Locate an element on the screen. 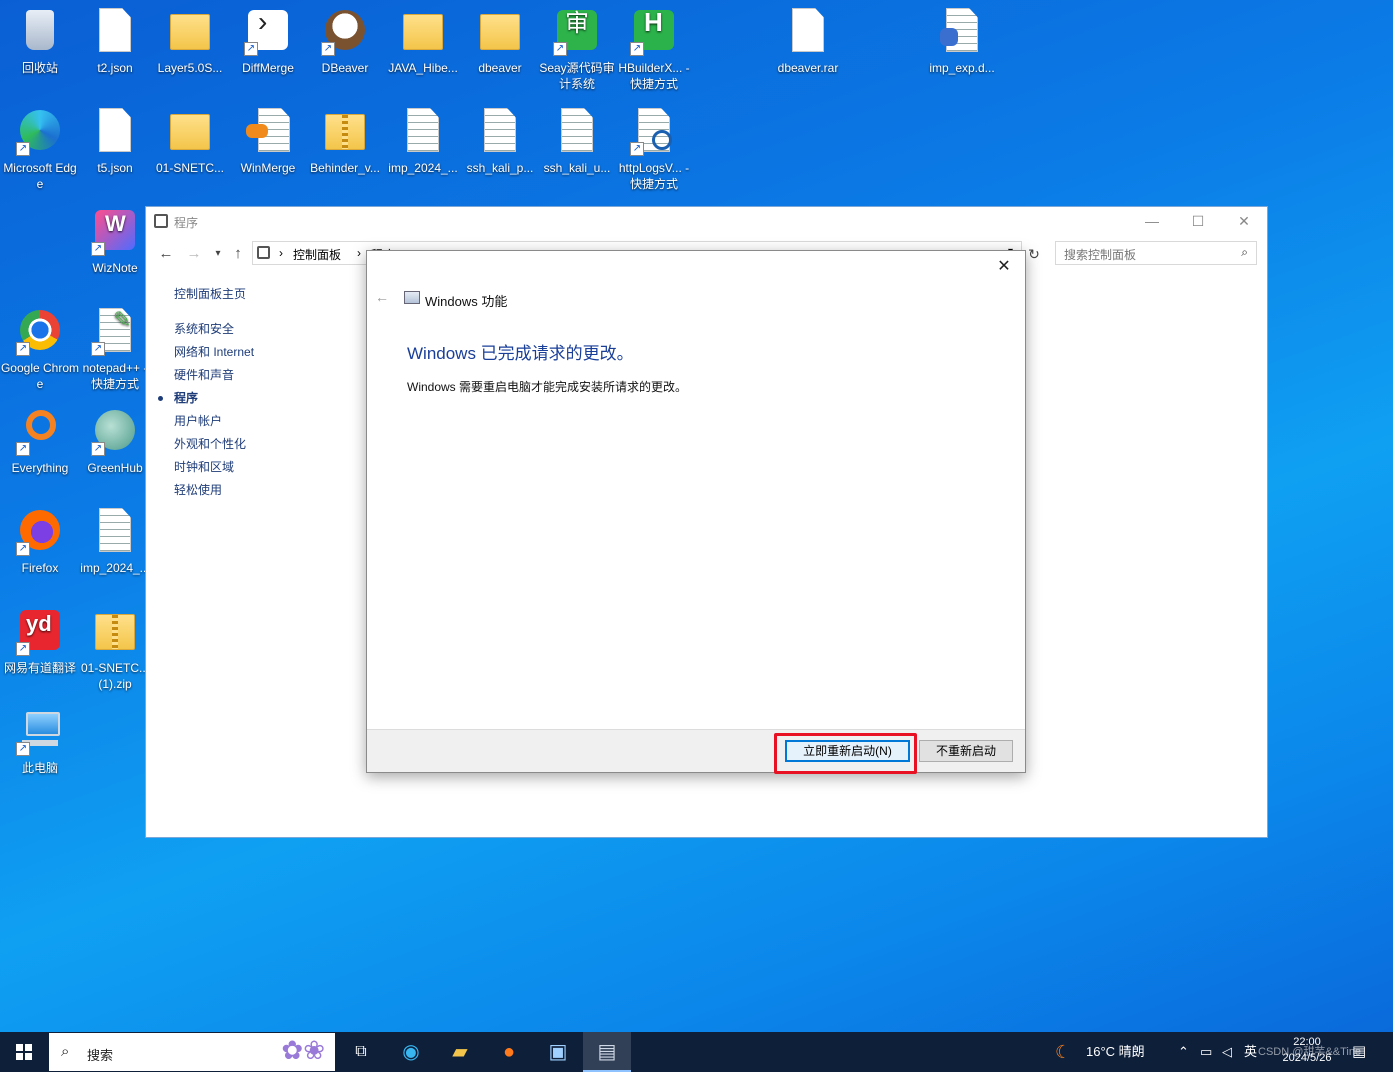 This screenshot has height=1072, width=1393. app-wiznote: W ↗ WizNote is located at coordinates (115, 242).